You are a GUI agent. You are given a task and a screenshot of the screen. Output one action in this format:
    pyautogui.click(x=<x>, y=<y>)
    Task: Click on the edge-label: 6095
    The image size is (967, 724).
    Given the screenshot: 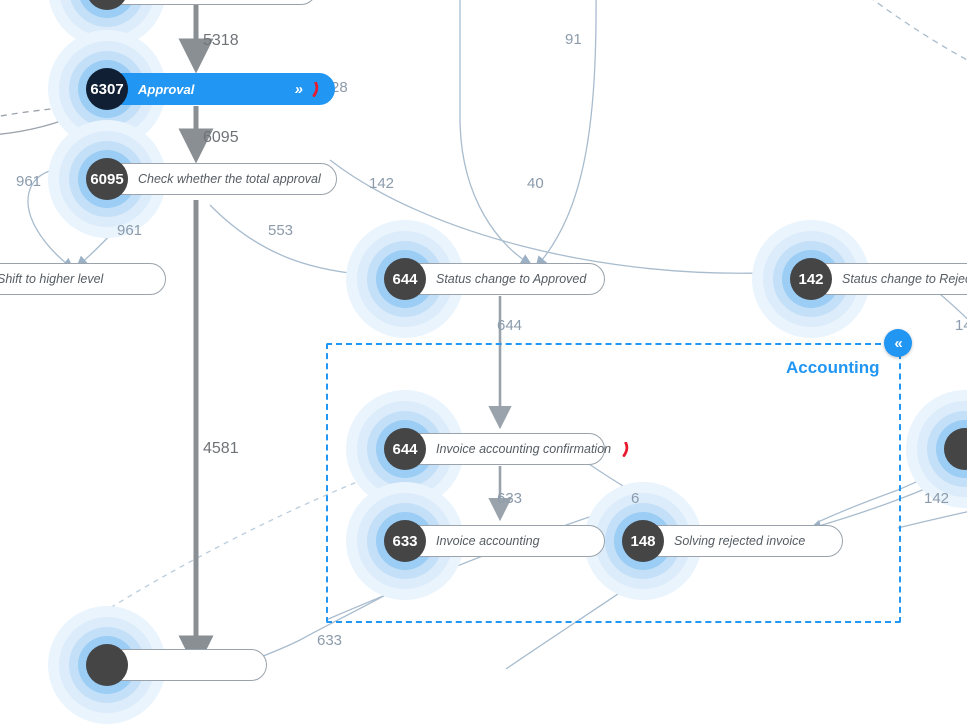 What is the action you would take?
    pyautogui.click(x=221, y=137)
    